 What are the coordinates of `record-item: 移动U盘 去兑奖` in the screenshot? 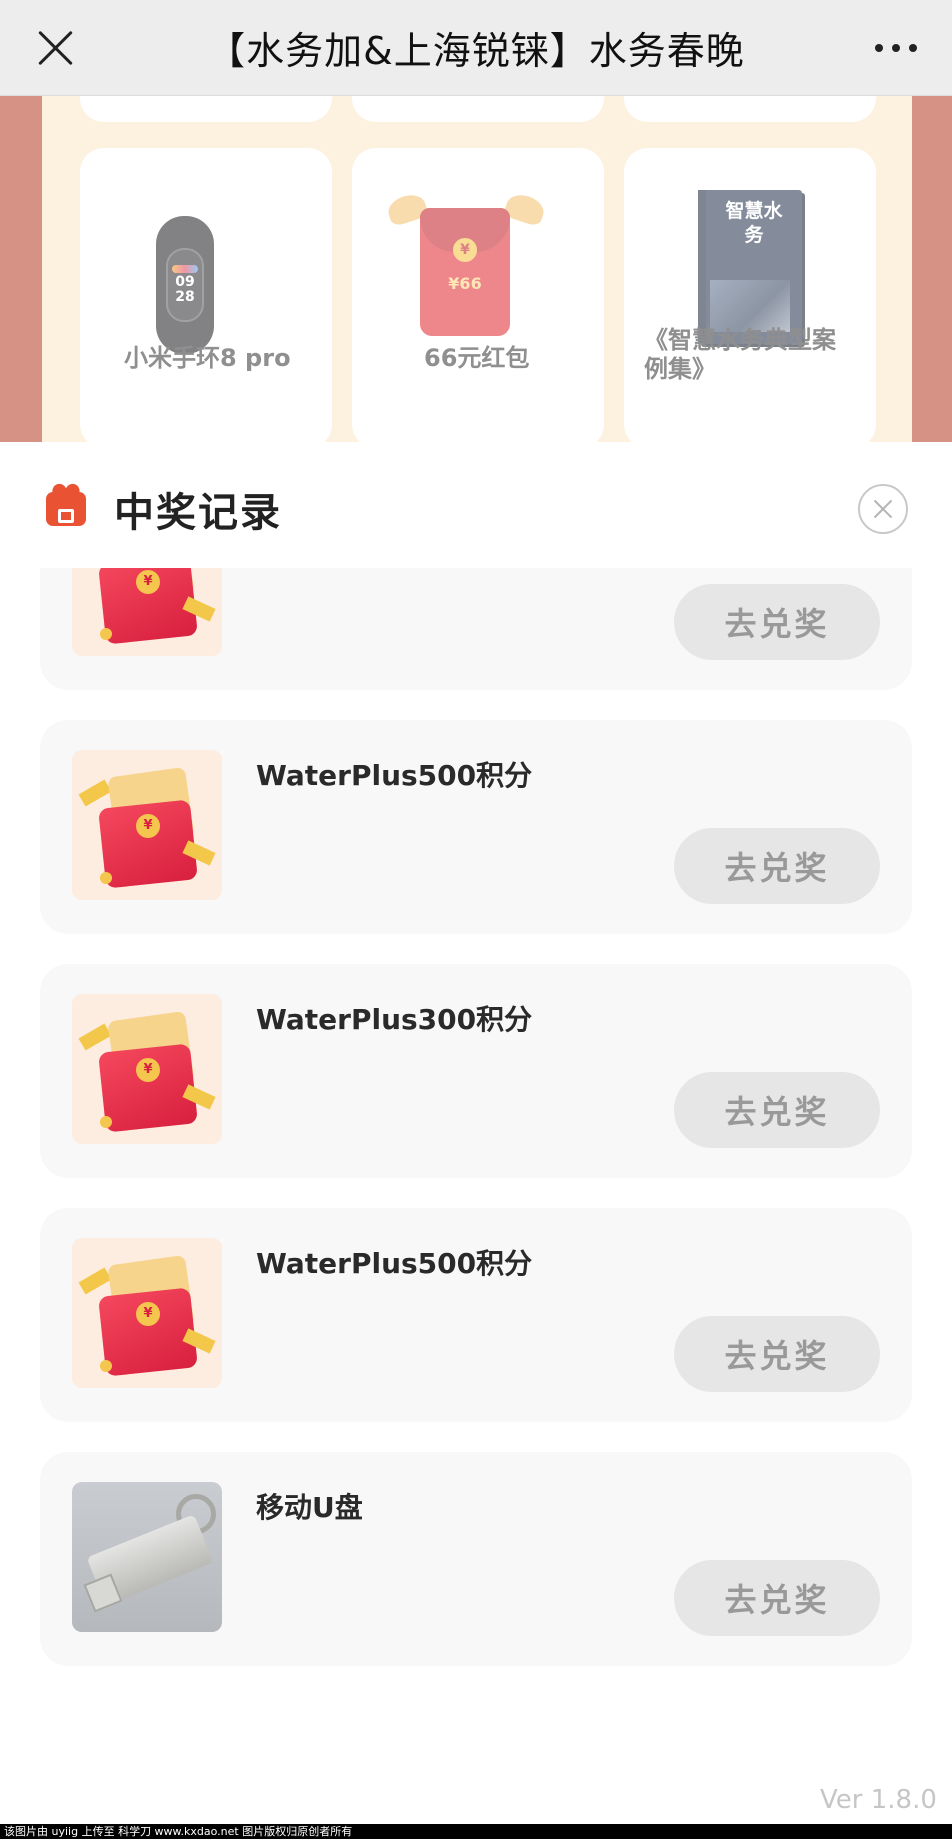 It's located at (476, 1559).